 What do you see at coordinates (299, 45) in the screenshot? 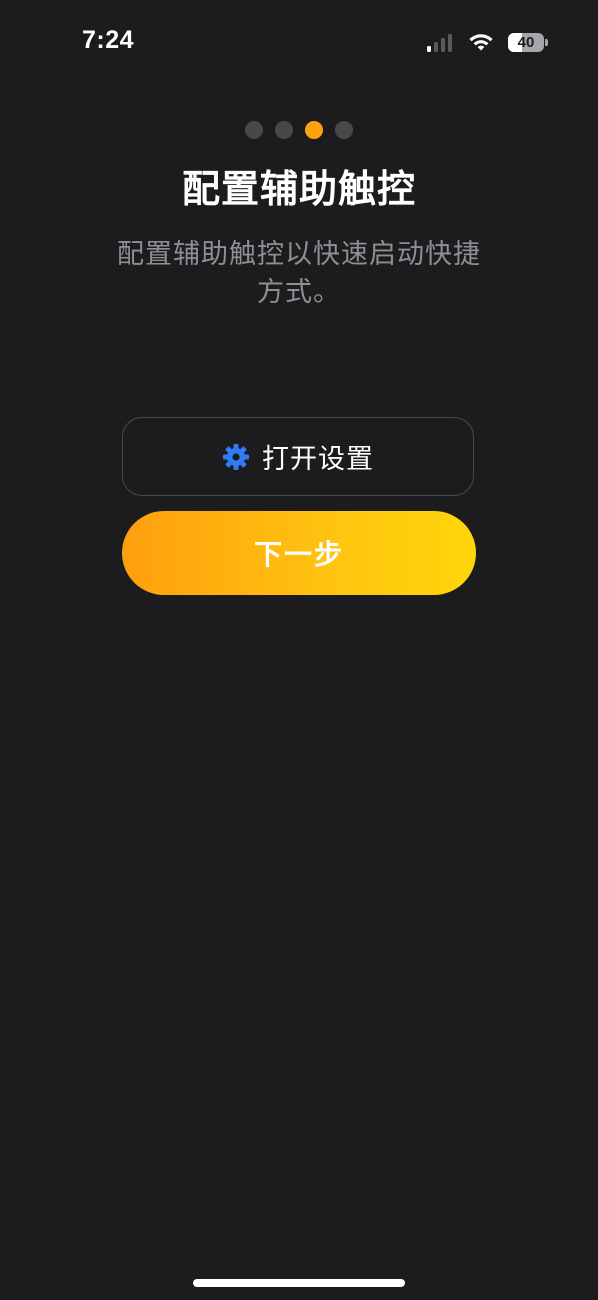
I see `status-bar: 7:24 40` at bounding box center [299, 45].